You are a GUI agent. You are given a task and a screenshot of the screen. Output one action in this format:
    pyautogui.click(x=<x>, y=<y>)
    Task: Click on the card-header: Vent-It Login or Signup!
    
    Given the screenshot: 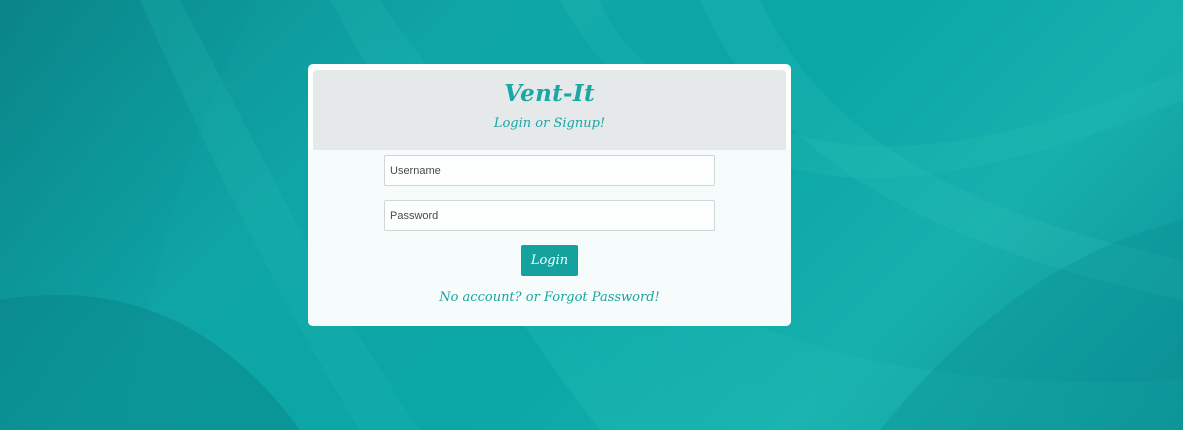 What is the action you would take?
    pyautogui.click(x=549, y=110)
    